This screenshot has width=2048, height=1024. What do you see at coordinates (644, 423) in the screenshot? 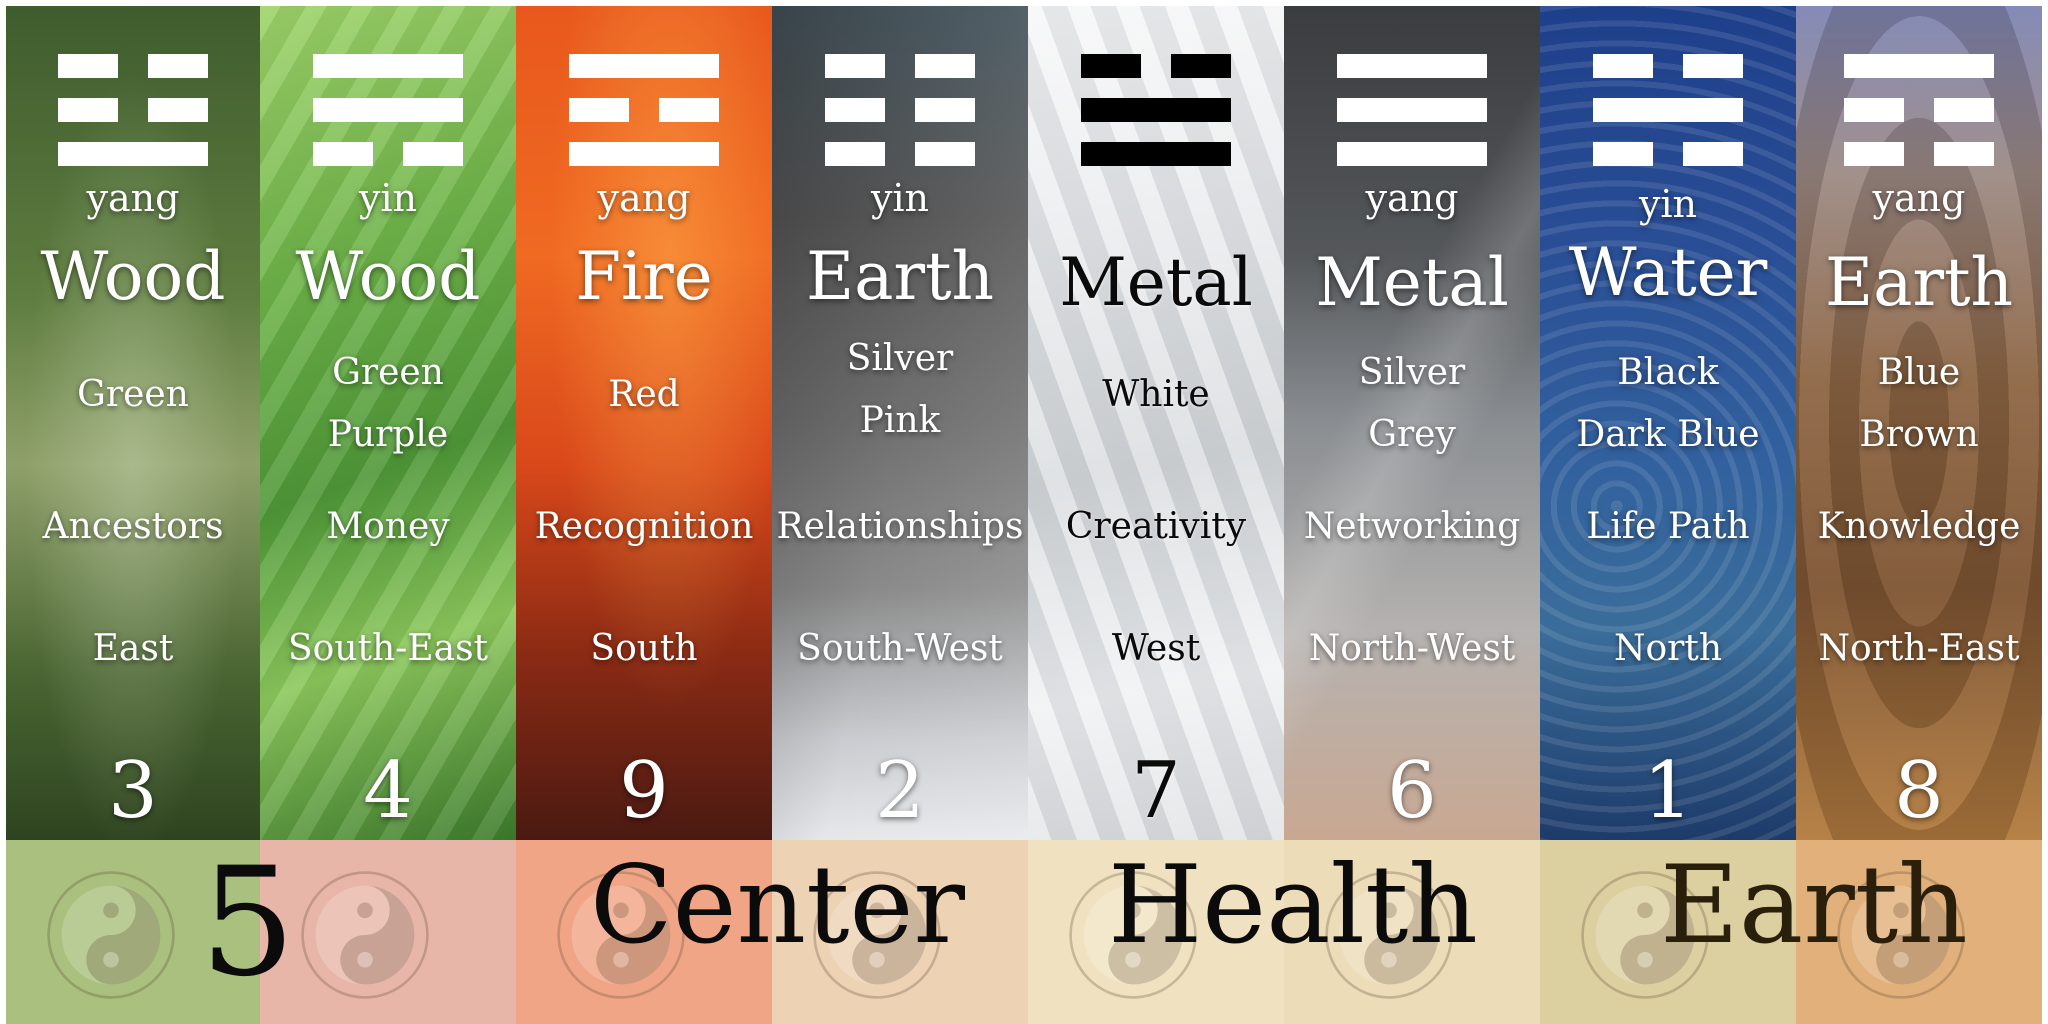
I see `column-yang-fire: yang Fire Red Recognition South 9` at bounding box center [644, 423].